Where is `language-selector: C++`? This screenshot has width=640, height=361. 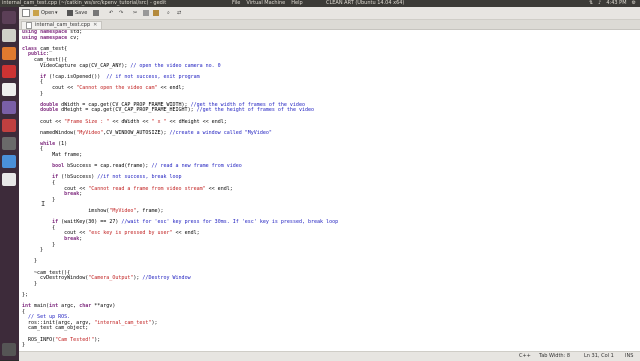 language-selector: C++ is located at coordinates (525, 356).